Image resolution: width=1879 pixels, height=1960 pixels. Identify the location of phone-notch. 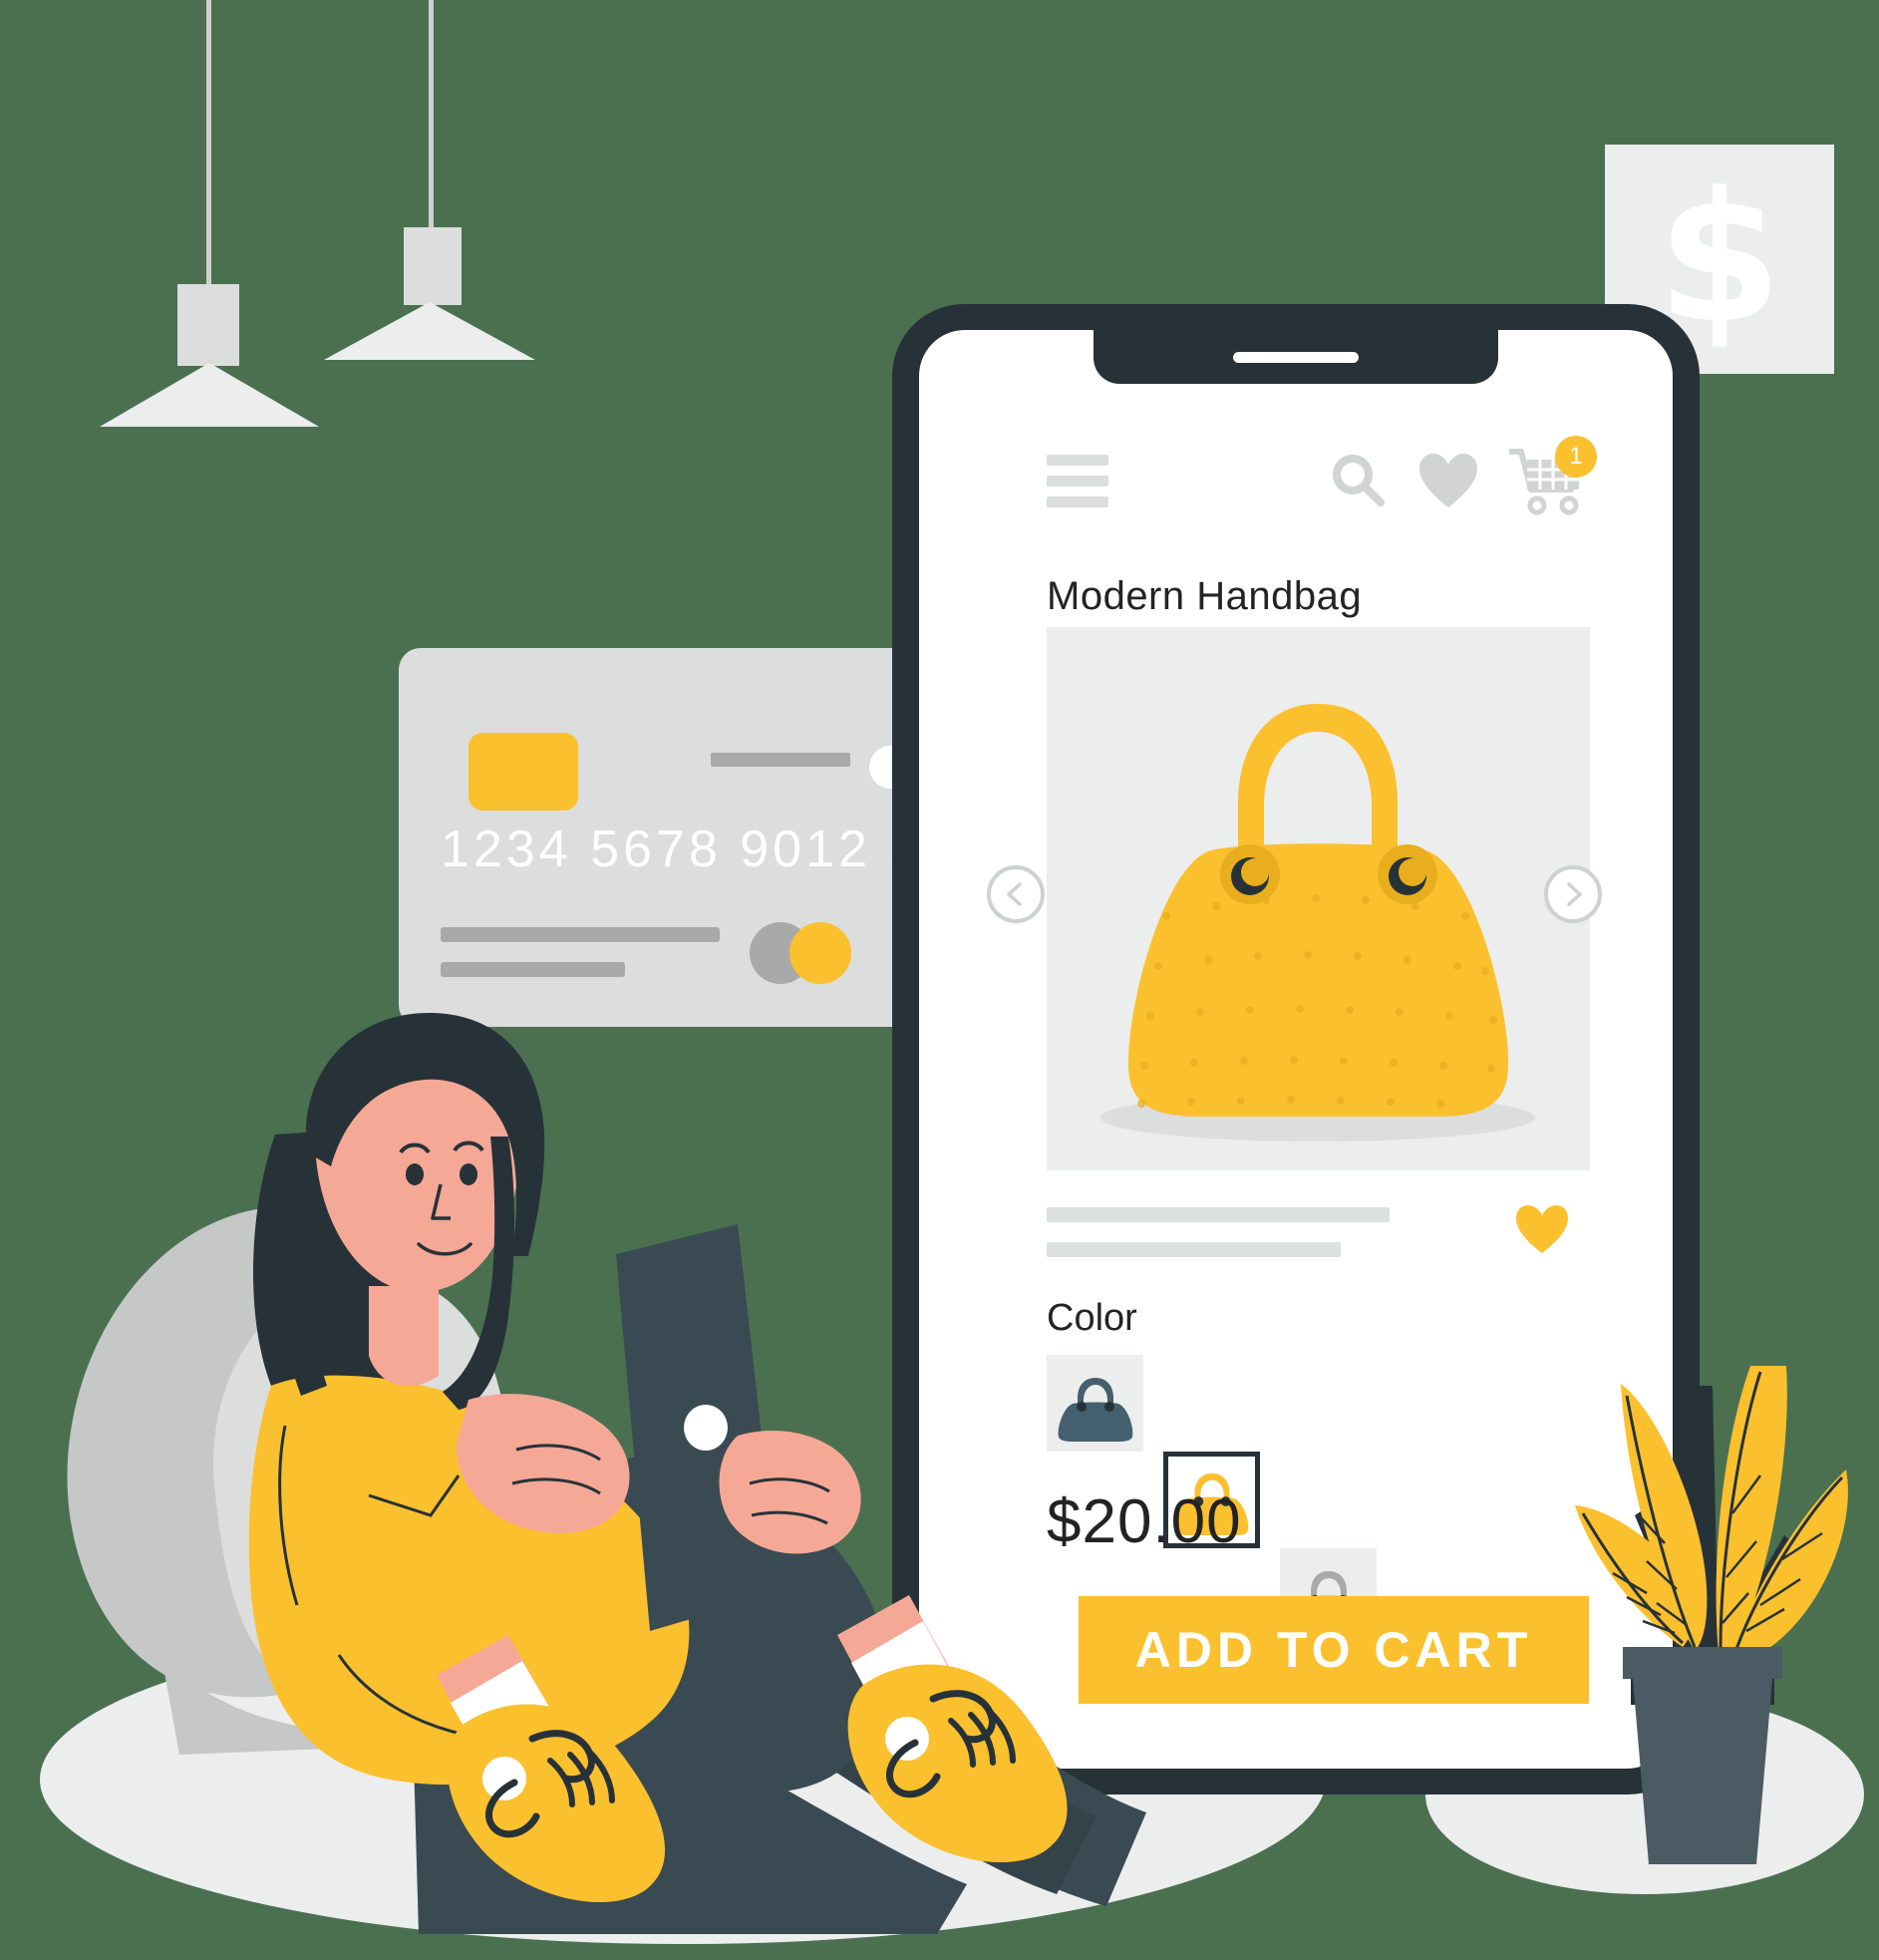
(1296, 357).